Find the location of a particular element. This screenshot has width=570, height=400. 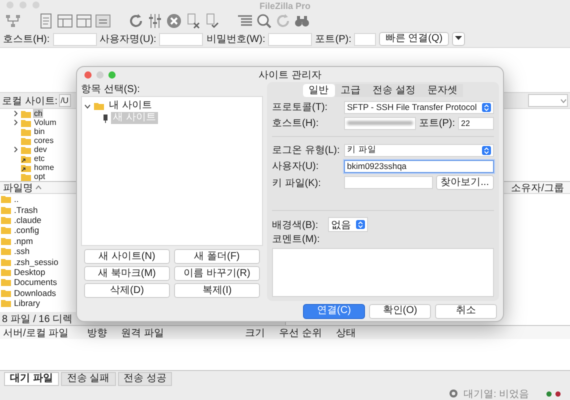

dialog-button: 이름 바꾸기(R) is located at coordinates (217, 273).